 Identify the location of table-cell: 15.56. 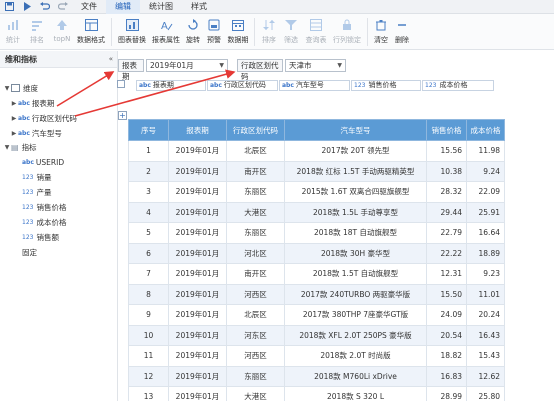
(446, 151).